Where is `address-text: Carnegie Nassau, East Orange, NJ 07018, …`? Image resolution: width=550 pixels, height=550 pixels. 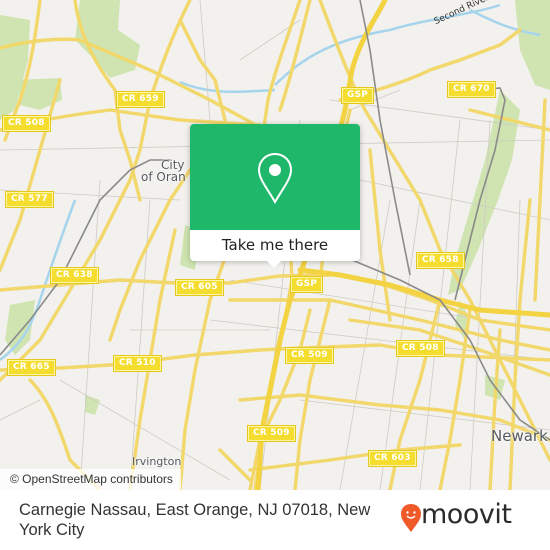 address-text: Carnegie Nassau, East Orange, NJ 07018, … is located at coordinates (195, 520).